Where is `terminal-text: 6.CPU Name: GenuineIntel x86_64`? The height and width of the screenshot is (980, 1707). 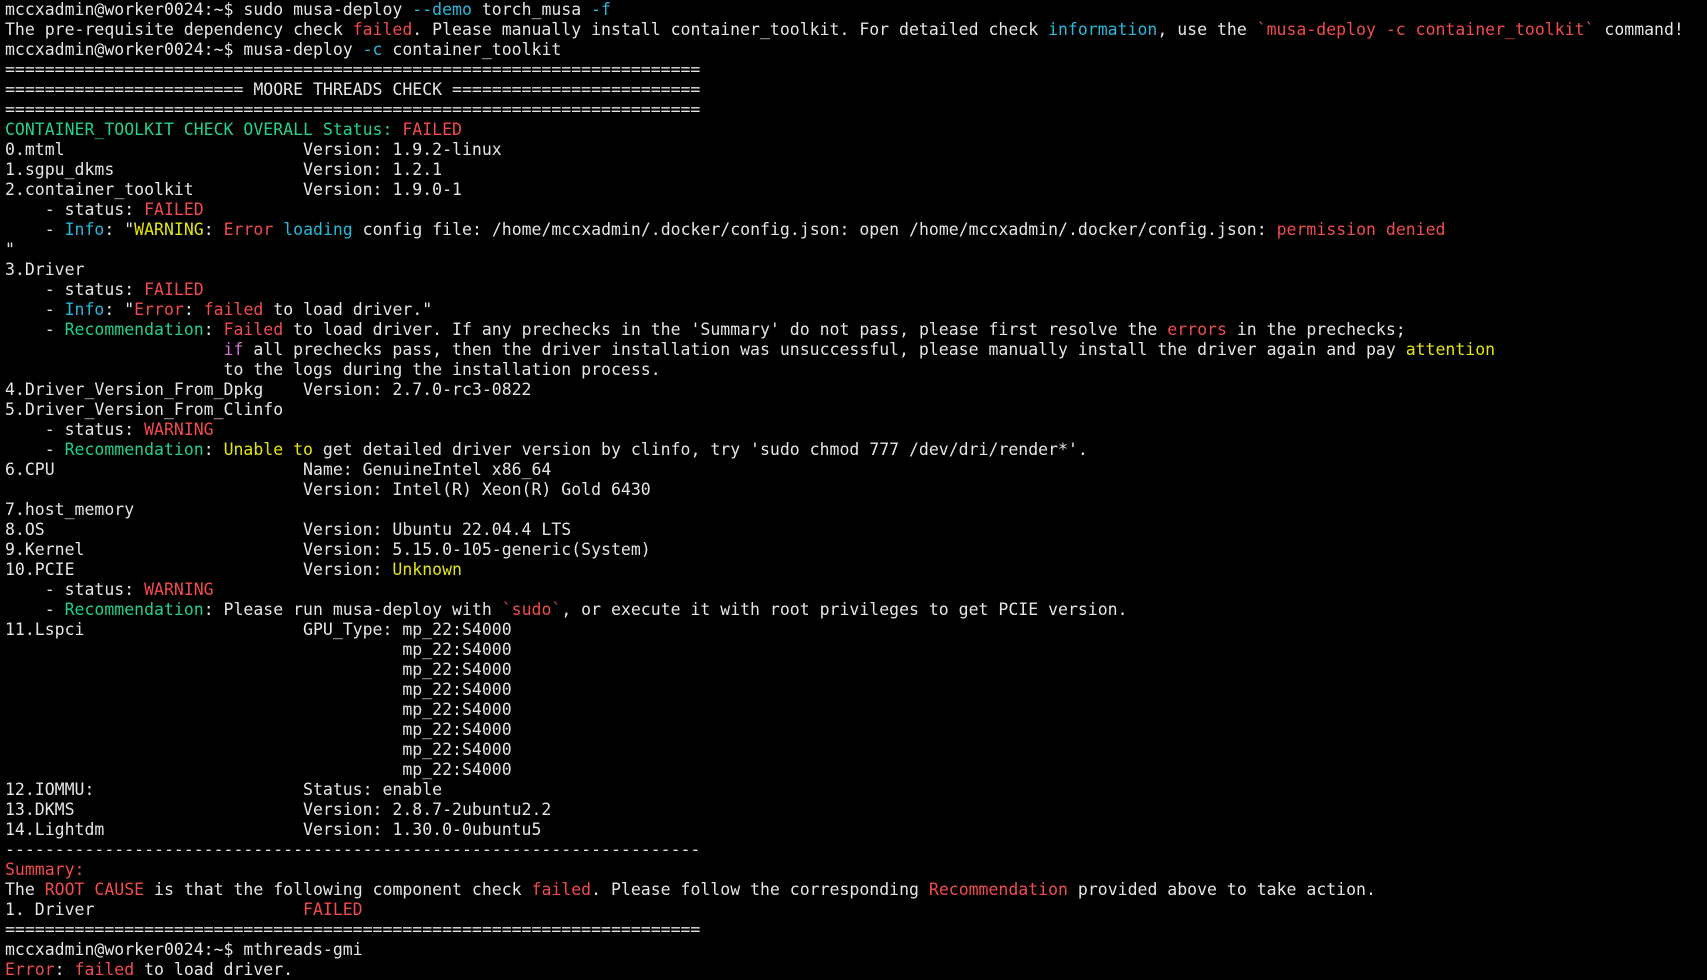 terminal-text: 6.CPU Name: GenuineIntel x86_64 is located at coordinates (278, 469).